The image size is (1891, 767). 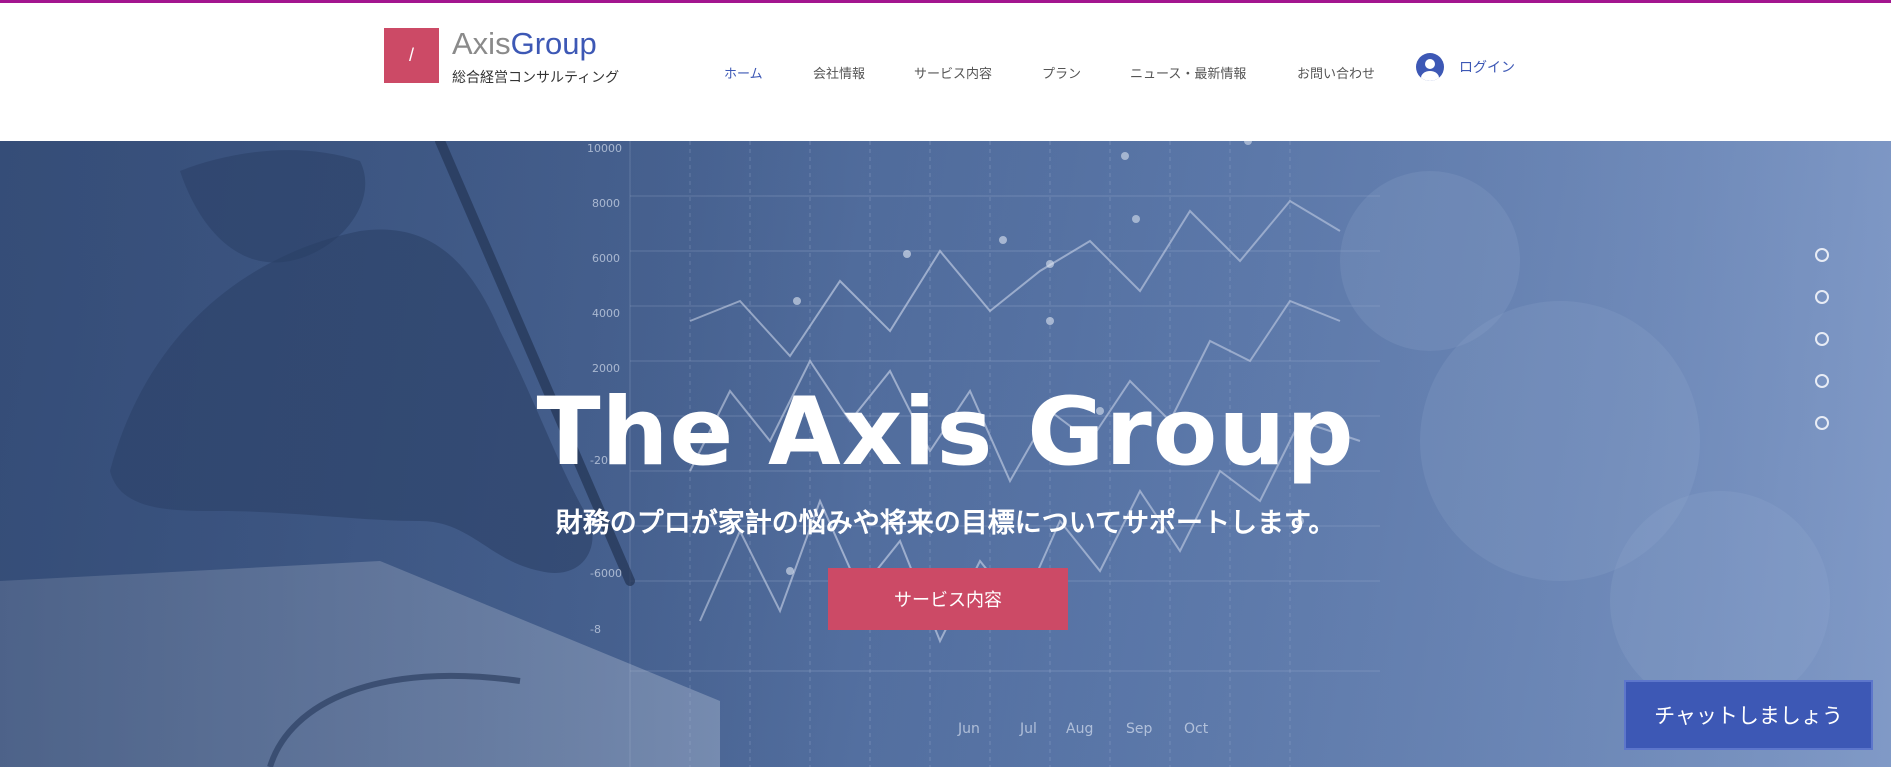 I want to click on user-avatar-icon, so click(x=1430, y=67).